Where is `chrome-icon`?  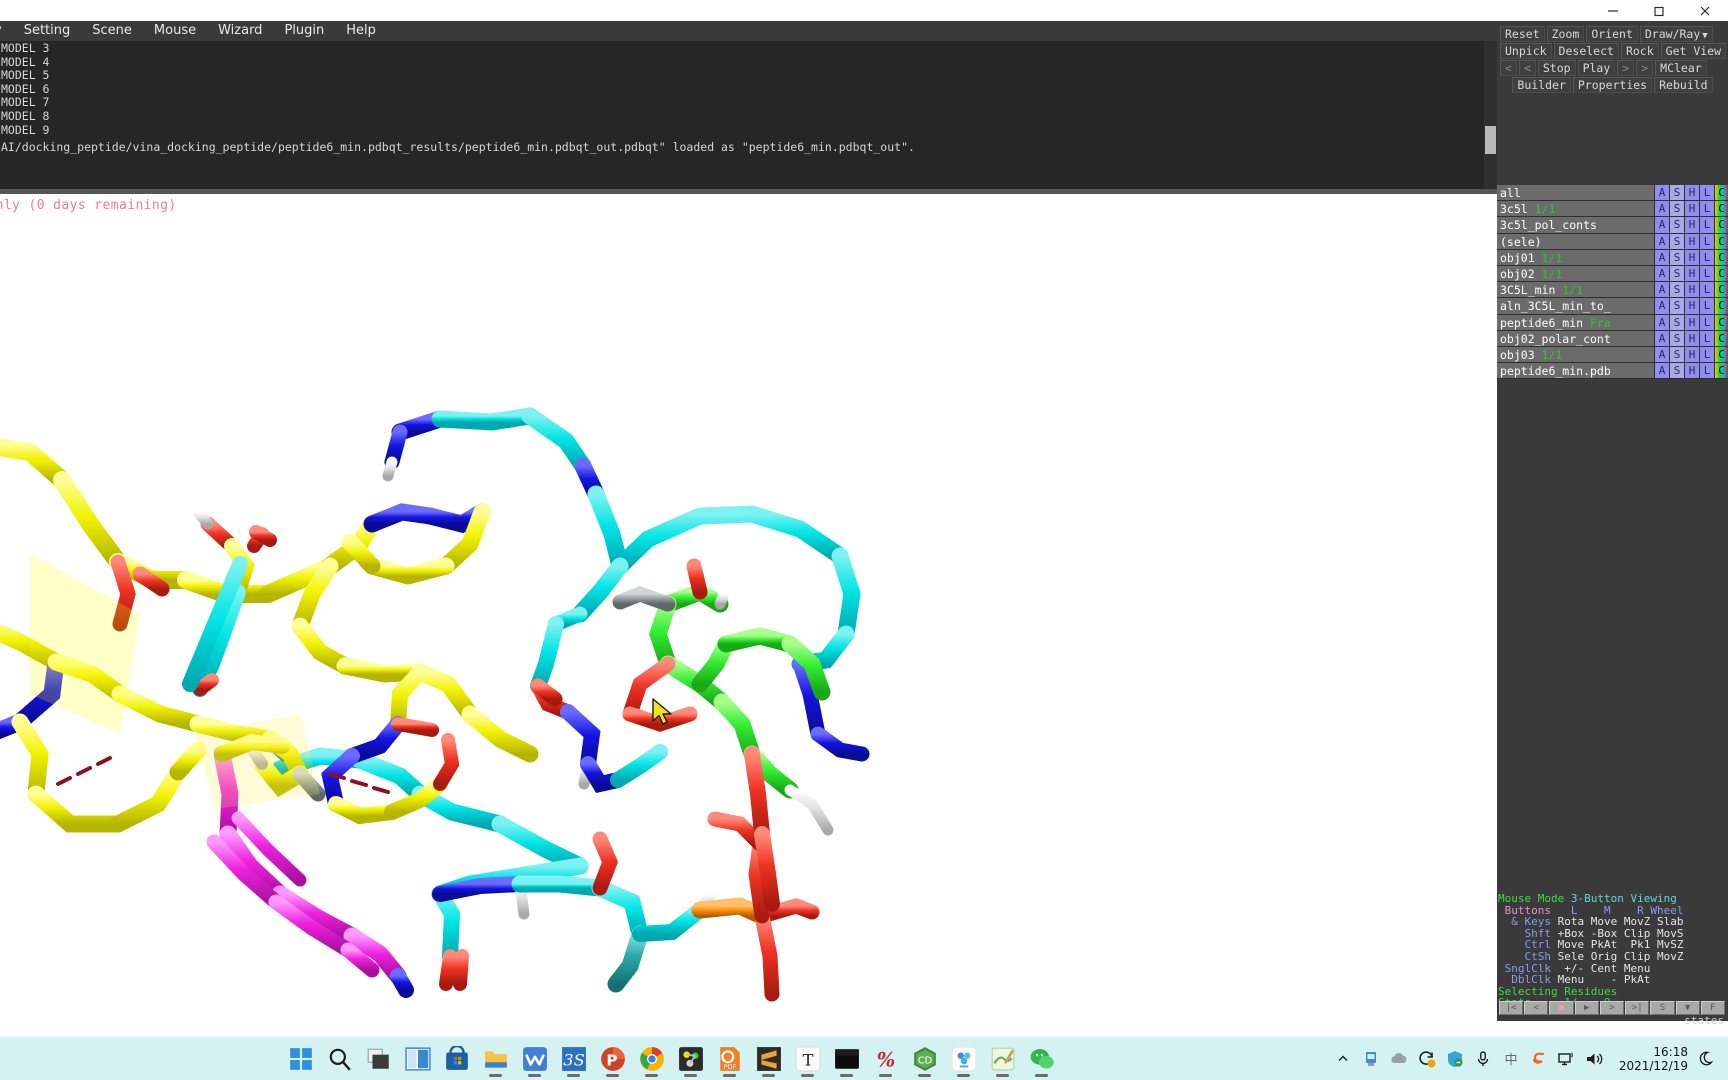 chrome-icon is located at coordinates (651, 1058).